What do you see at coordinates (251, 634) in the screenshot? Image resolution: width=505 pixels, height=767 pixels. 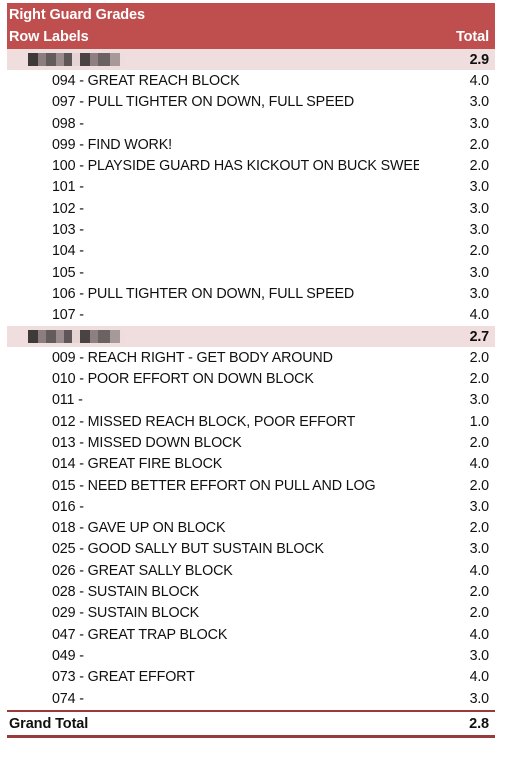 I see `table-row: 047 - GREAT TRAP BLOCK 4.0` at bounding box center [251, 634].